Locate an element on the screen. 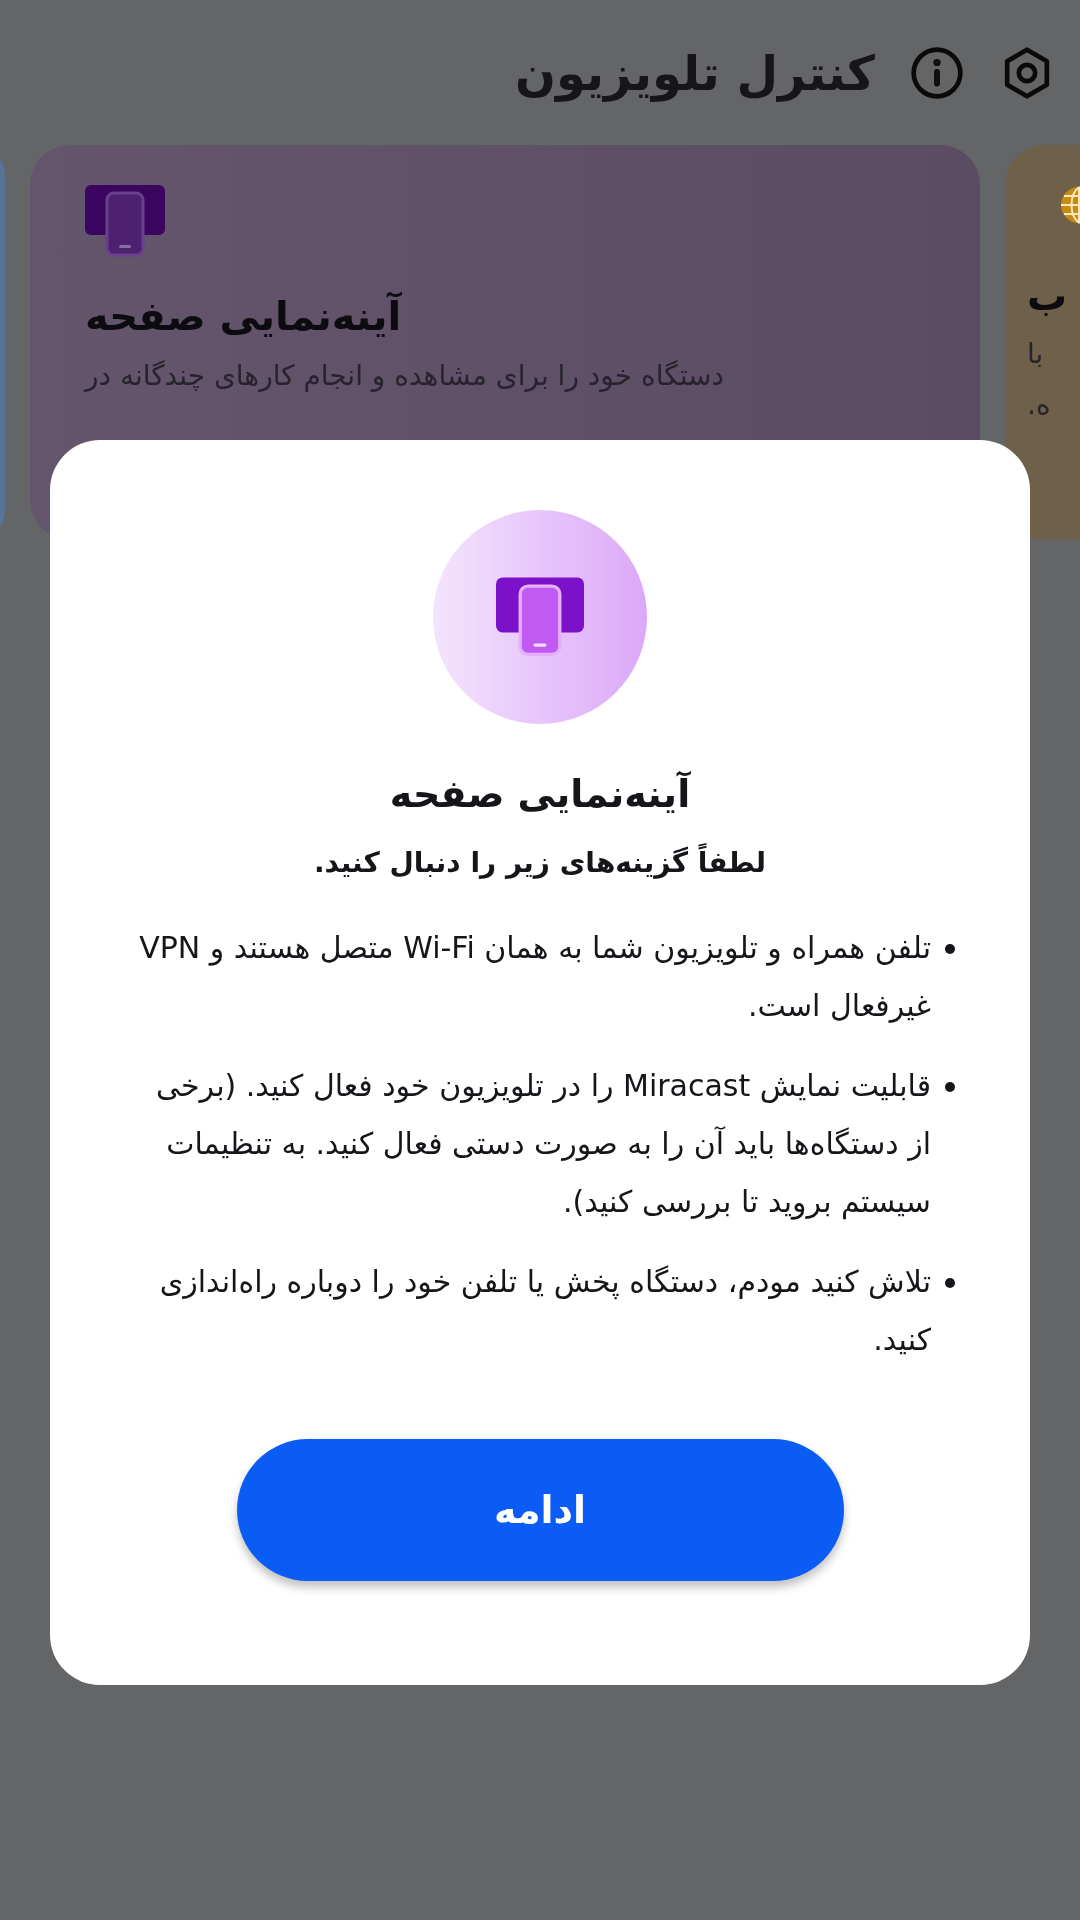 Image resolution: width=1080 pixels, height=1920 pixels. card-description: ه. is located at coordinates (1039, 404).